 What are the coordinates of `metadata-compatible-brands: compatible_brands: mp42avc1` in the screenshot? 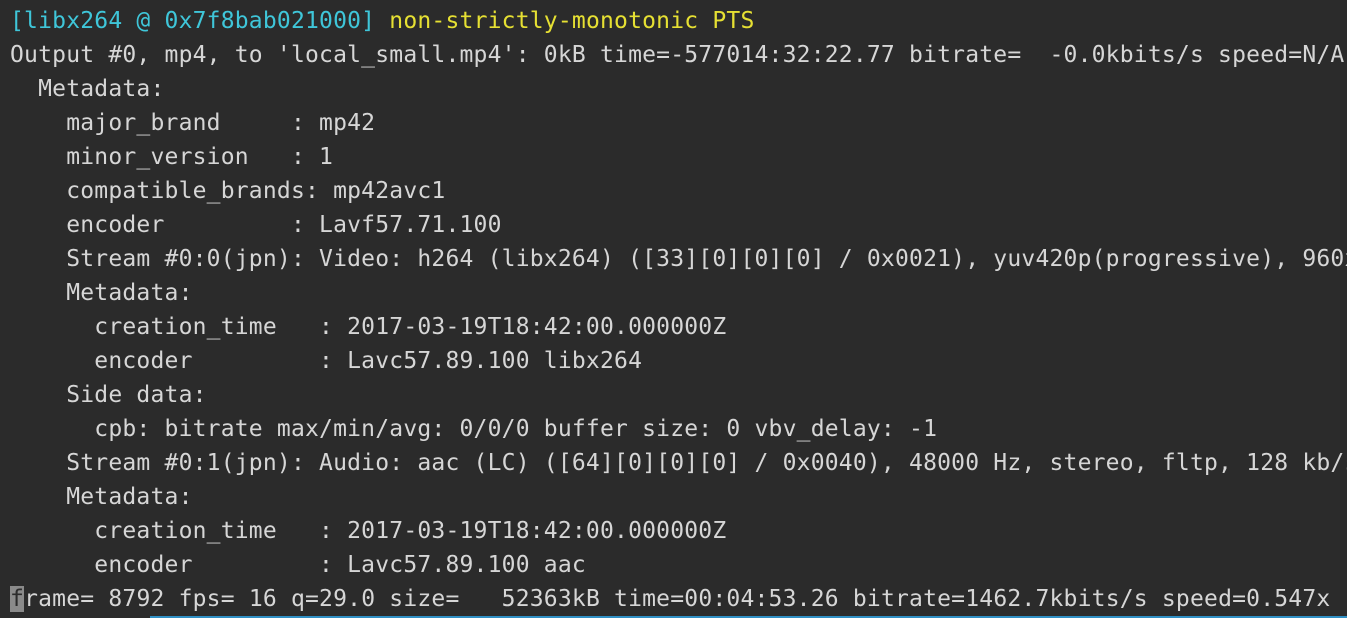 It's located at (228, 191).